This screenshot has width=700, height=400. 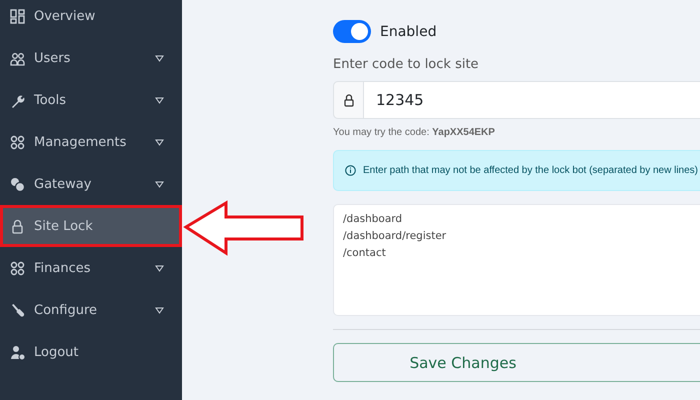 I want to click on user-icon, so click(x=17, y=352).